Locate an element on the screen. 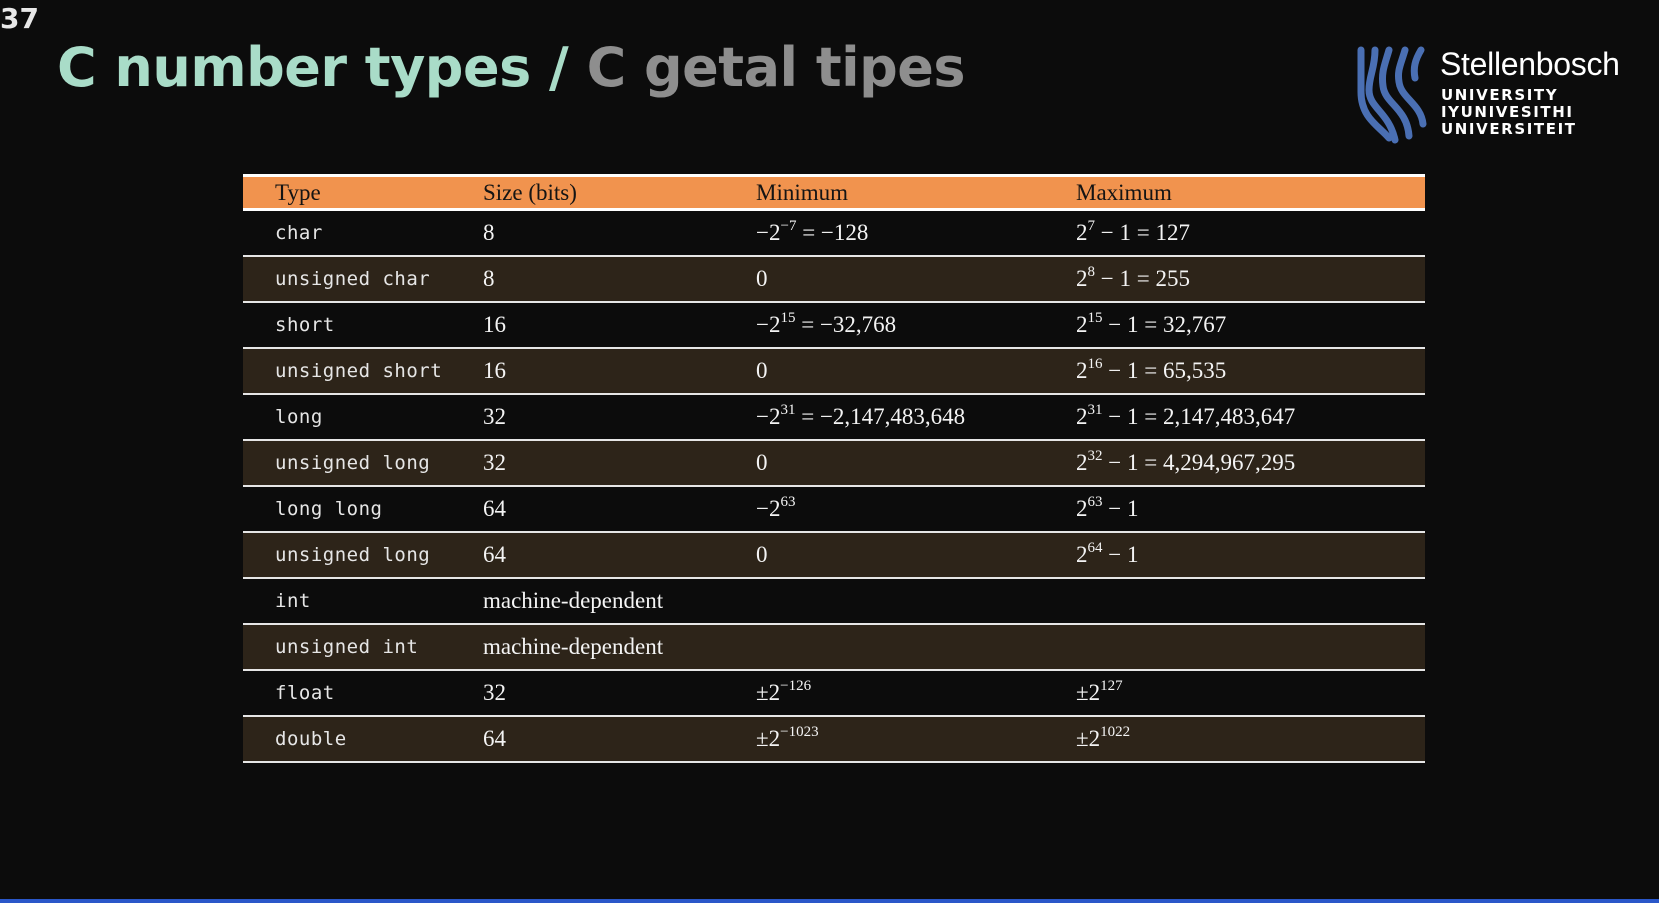 Image resolution: width=1659 pixels, height=903 pixels. type-cell: int is located at coordinates (293, 600).